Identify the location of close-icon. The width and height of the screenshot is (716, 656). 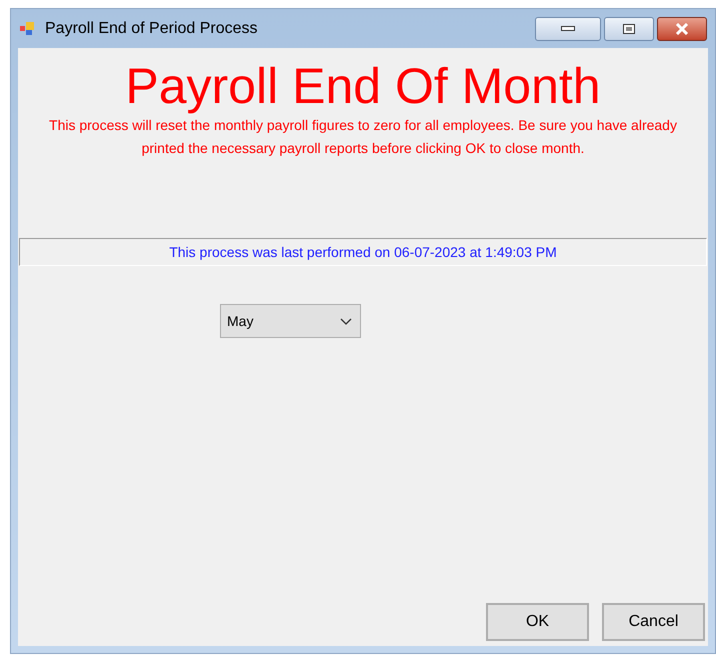
(682, 28).